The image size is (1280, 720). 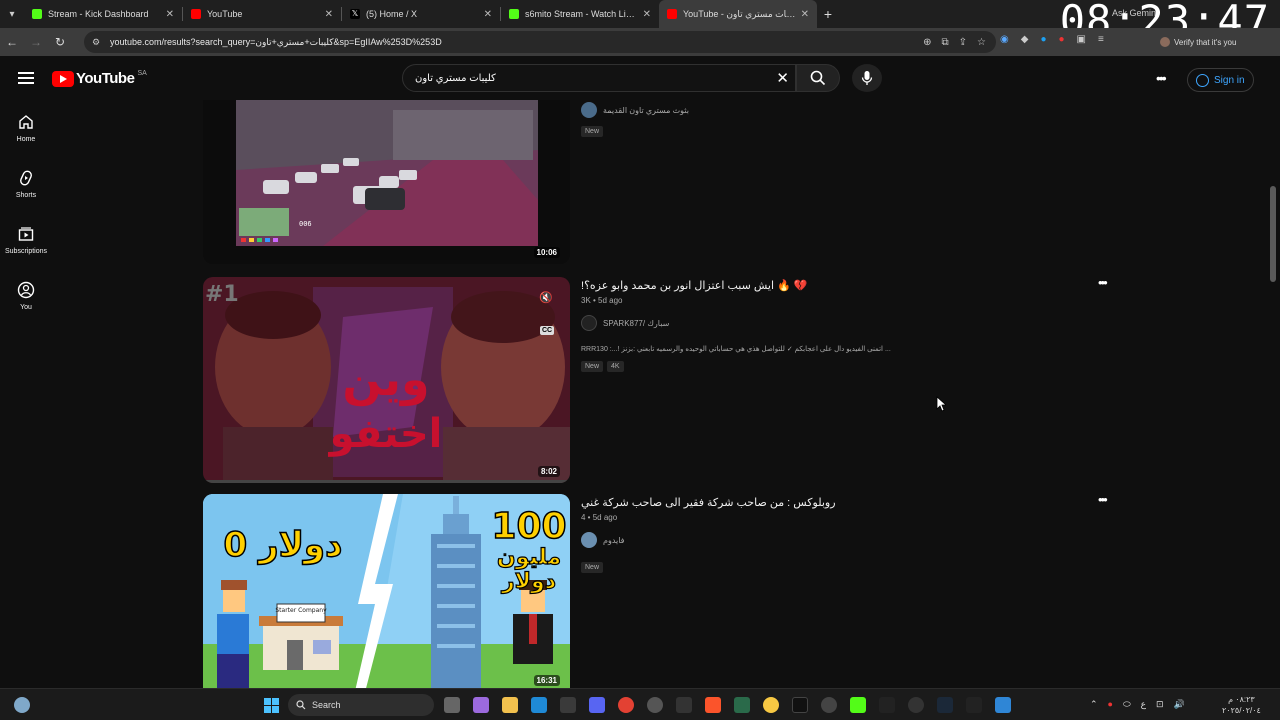 I want to click on voice-search-button, so click(x=867, y=78).